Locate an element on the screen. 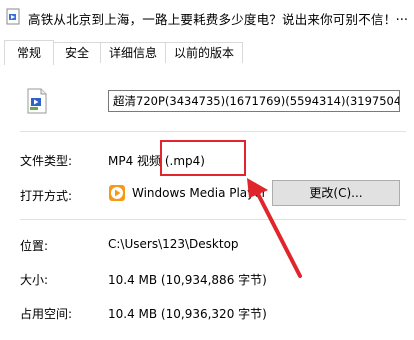  disk-size-value: 10.4 MB (10,936,320 字节) is located at coordinates (187, 314).